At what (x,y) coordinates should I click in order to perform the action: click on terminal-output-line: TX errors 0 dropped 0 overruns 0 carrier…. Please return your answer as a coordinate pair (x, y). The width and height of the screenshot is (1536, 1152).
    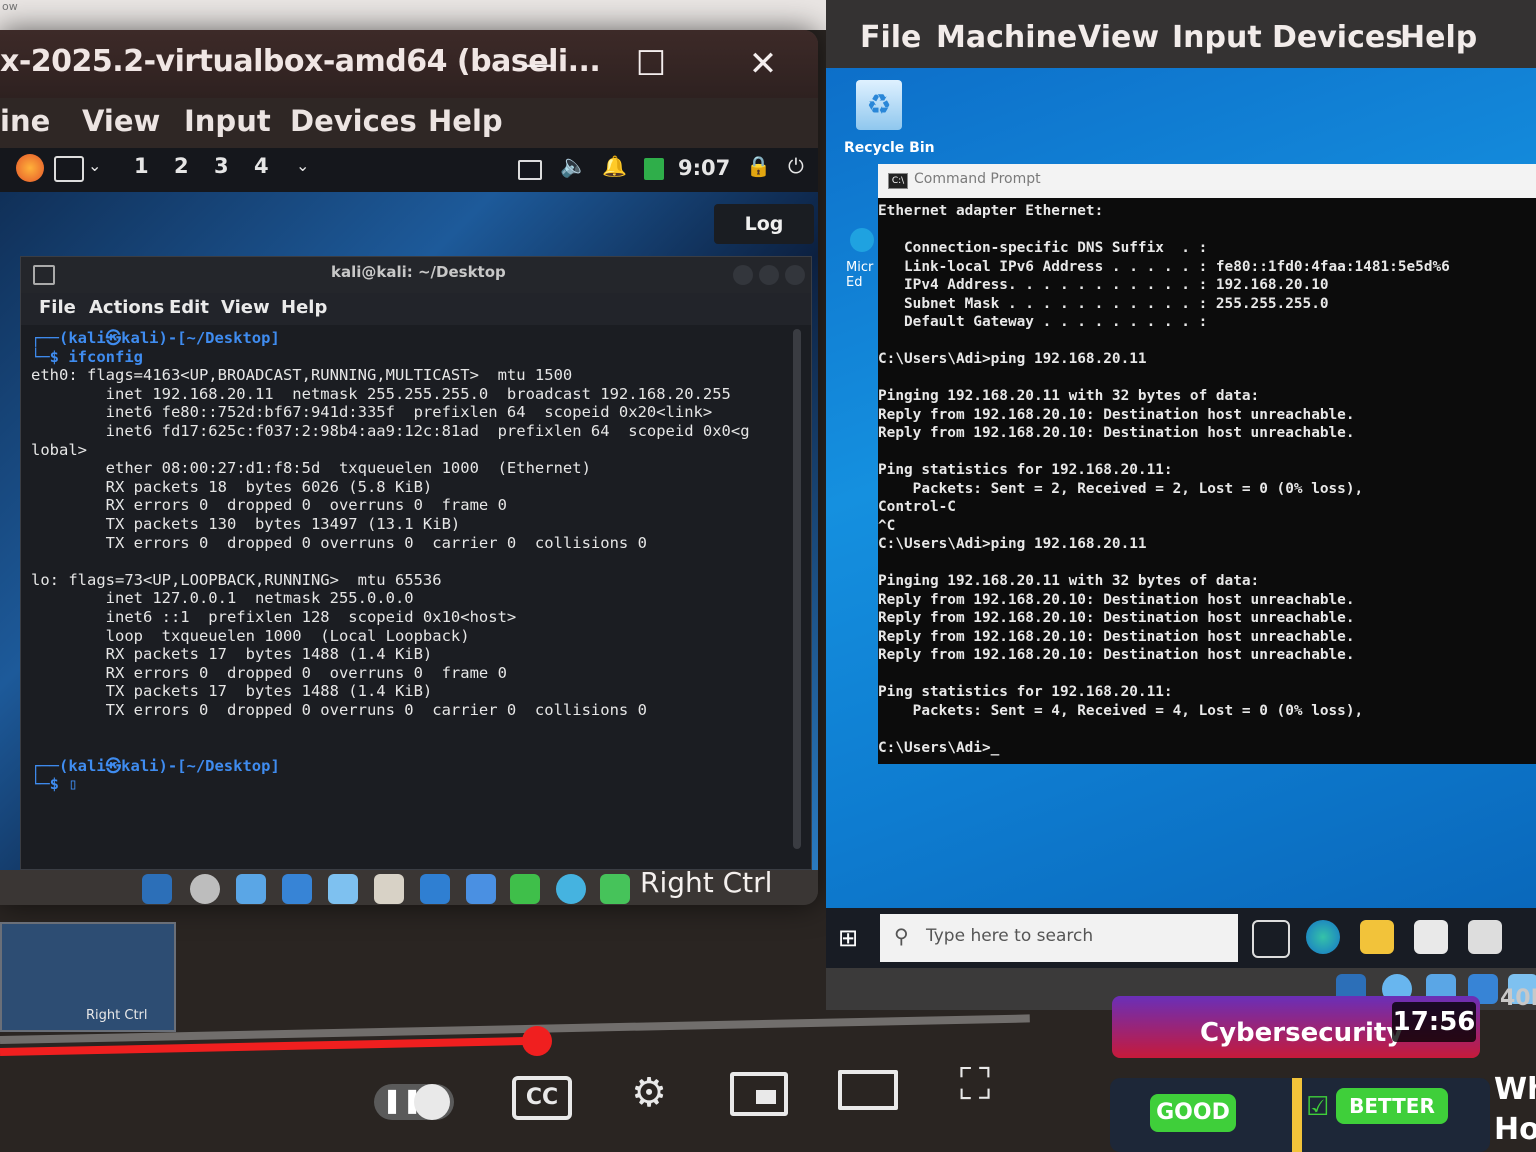
    Looking at the image, I should click on (339, 542).